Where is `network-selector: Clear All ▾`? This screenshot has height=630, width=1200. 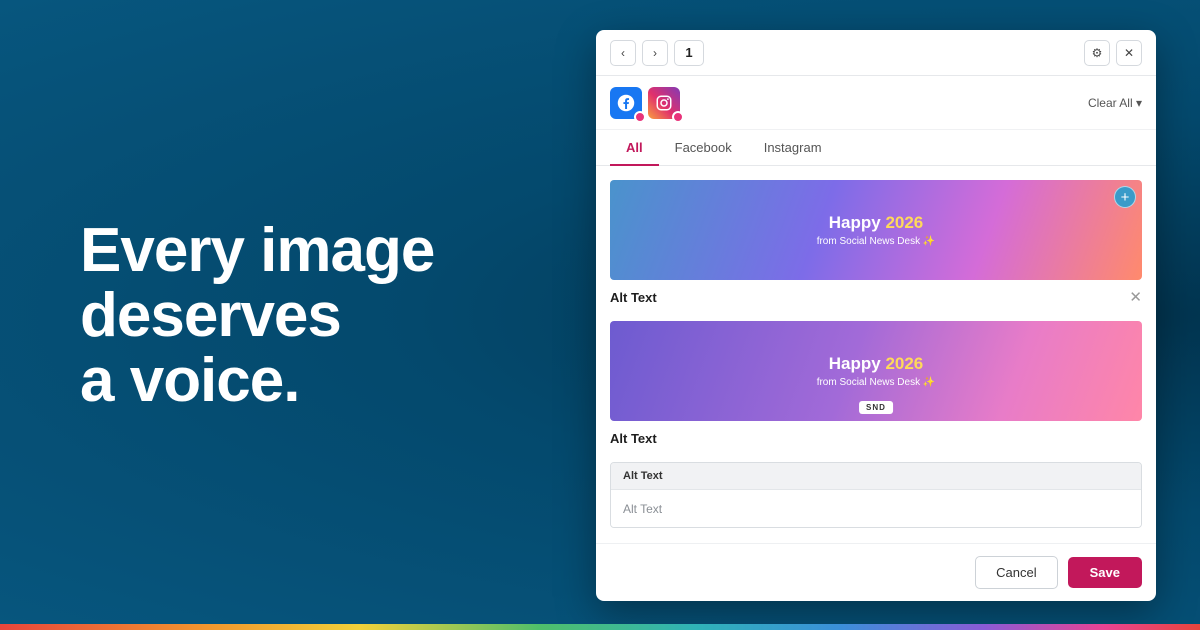
network-selector: Clear All ▾ is located at coordinates (876, 103).